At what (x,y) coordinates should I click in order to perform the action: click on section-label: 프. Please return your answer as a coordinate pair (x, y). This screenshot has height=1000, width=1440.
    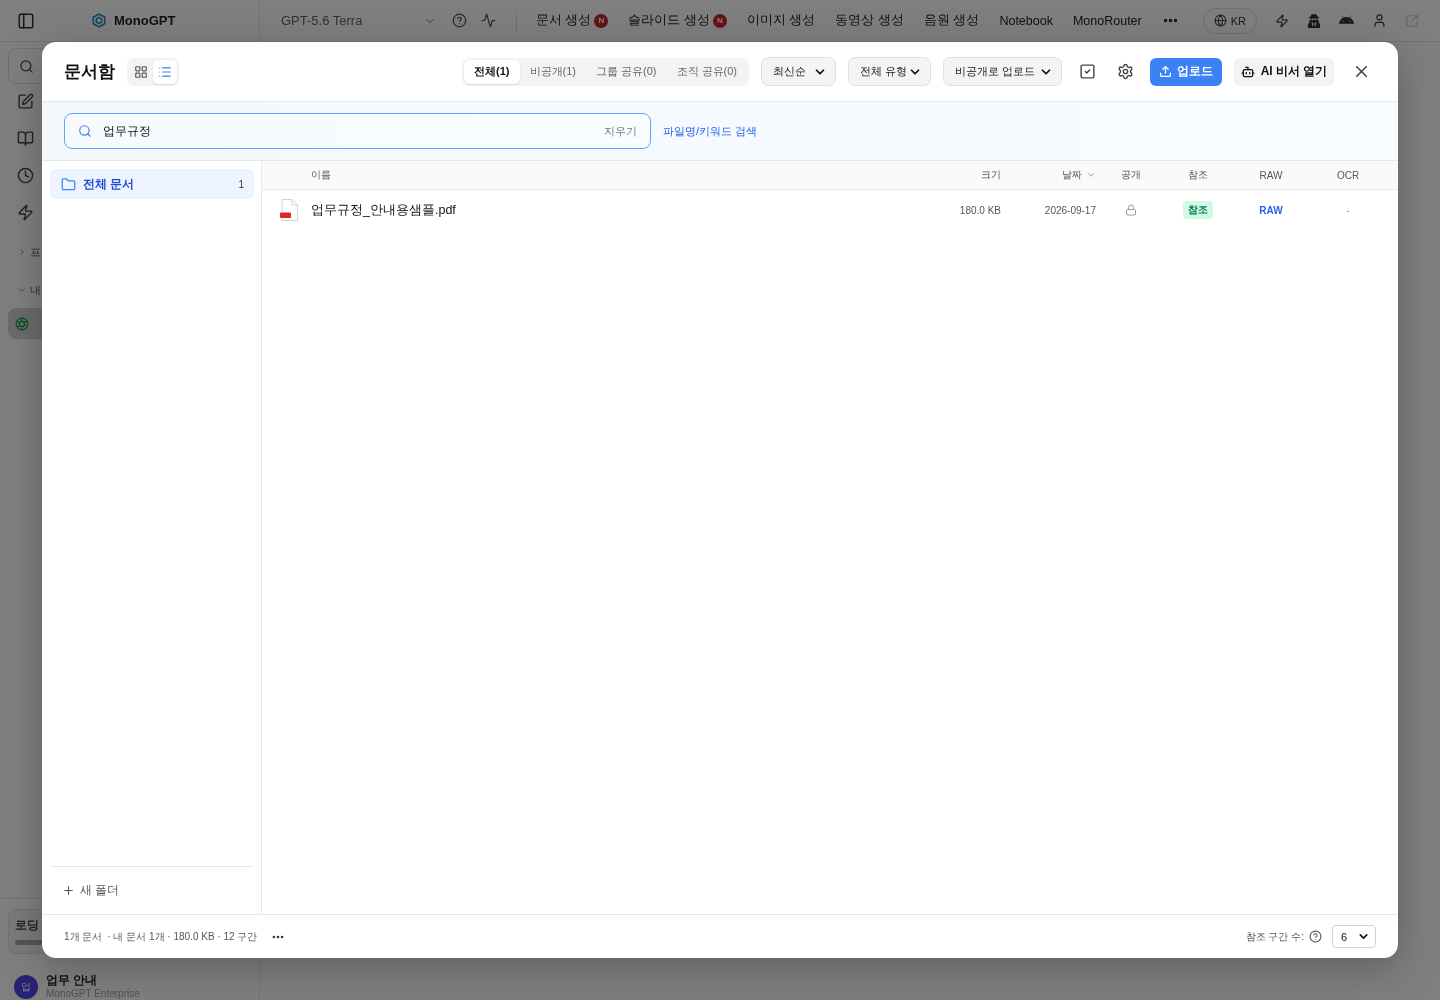
    Looking at the image, I should click on (35, 252).